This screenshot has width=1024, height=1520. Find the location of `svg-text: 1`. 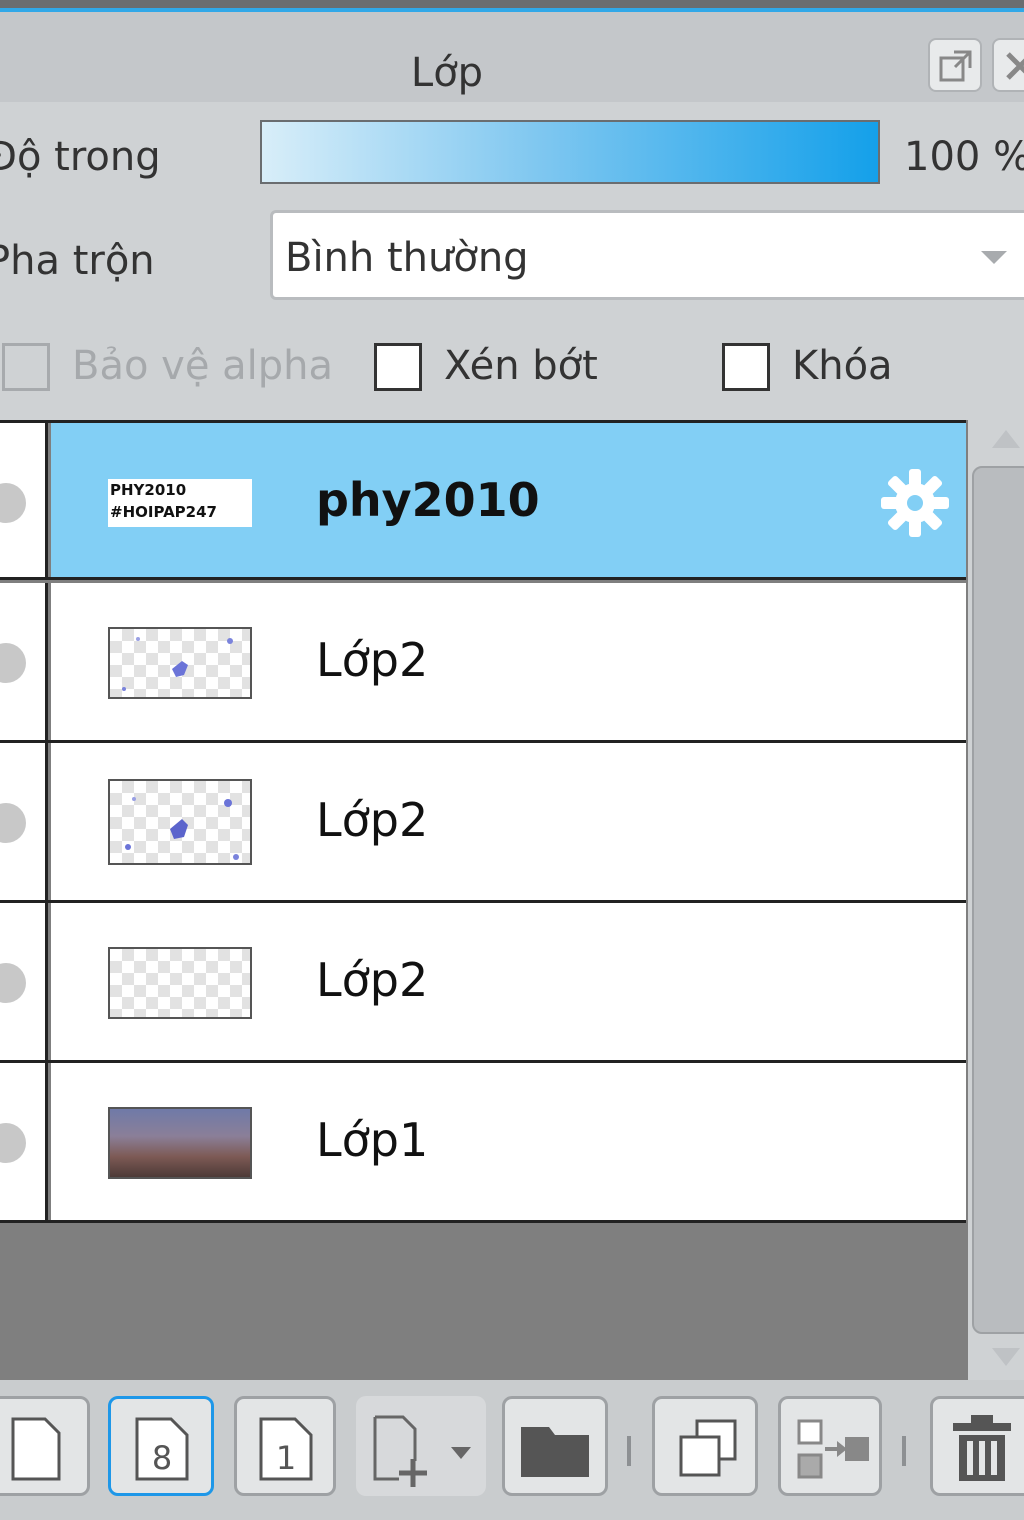

svg-text: 1 is located at coordinates (286, 1458).